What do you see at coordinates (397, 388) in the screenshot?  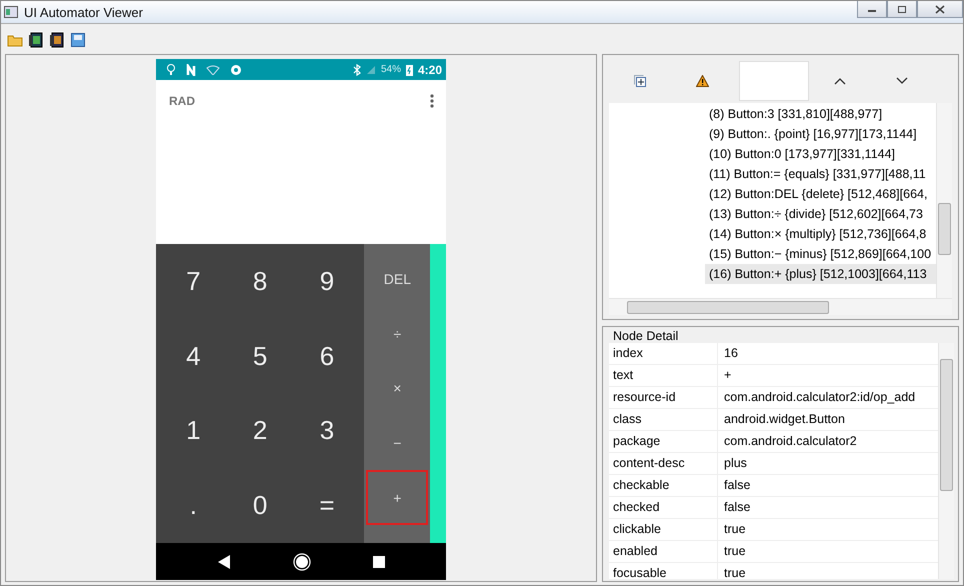 I see `operator-key: ×` at bounding box center [397, 388].